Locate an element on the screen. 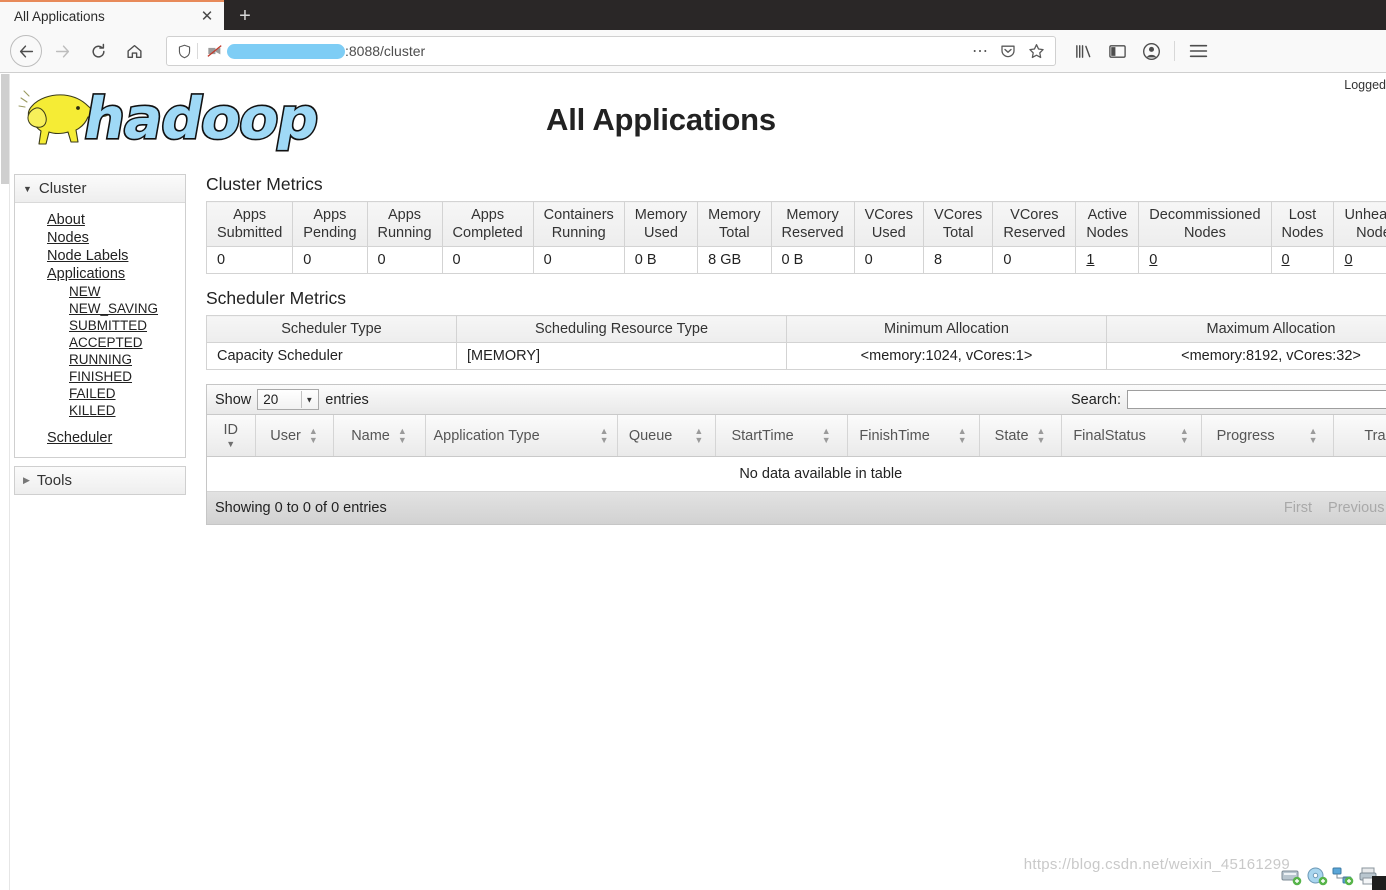 Image resolution: width=1386 pixels, height=890 pixels. tab-title: All Applications is located at coordinates (59, 16).